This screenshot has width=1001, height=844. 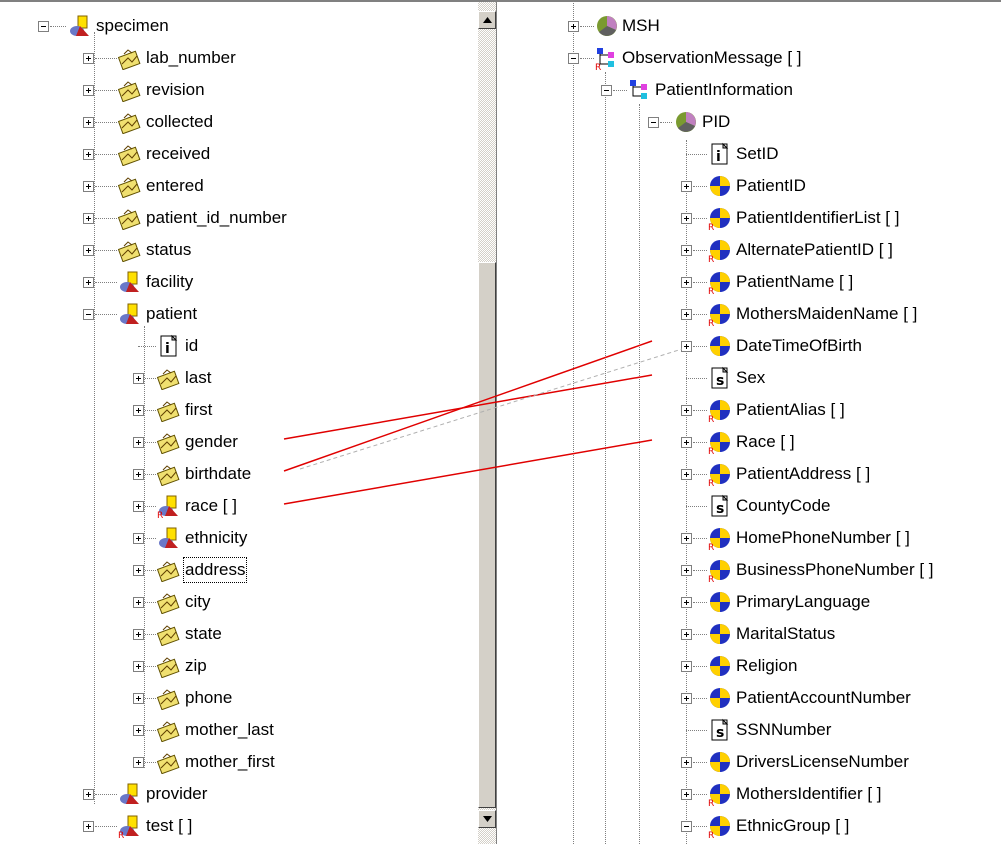 What do you see at coordinates (239, 59) in the screenshot?
I see `tree-node-lab-number: lab_number` at bounding box center [239, 59].